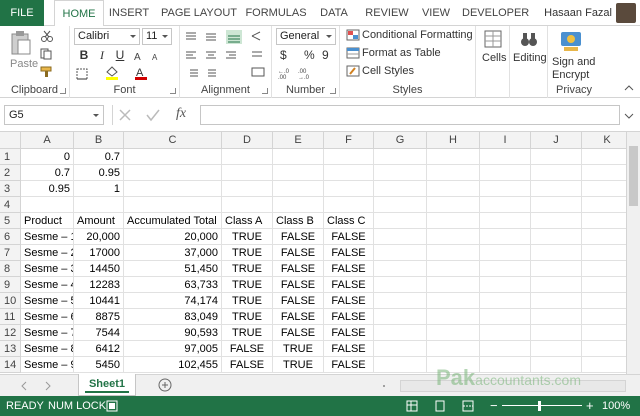 This screenshot has height=416, width=640. What do you see at coordinates (10, 237) in the screenshot?
I see `row-header: 6` at bounding box center [10, 237].